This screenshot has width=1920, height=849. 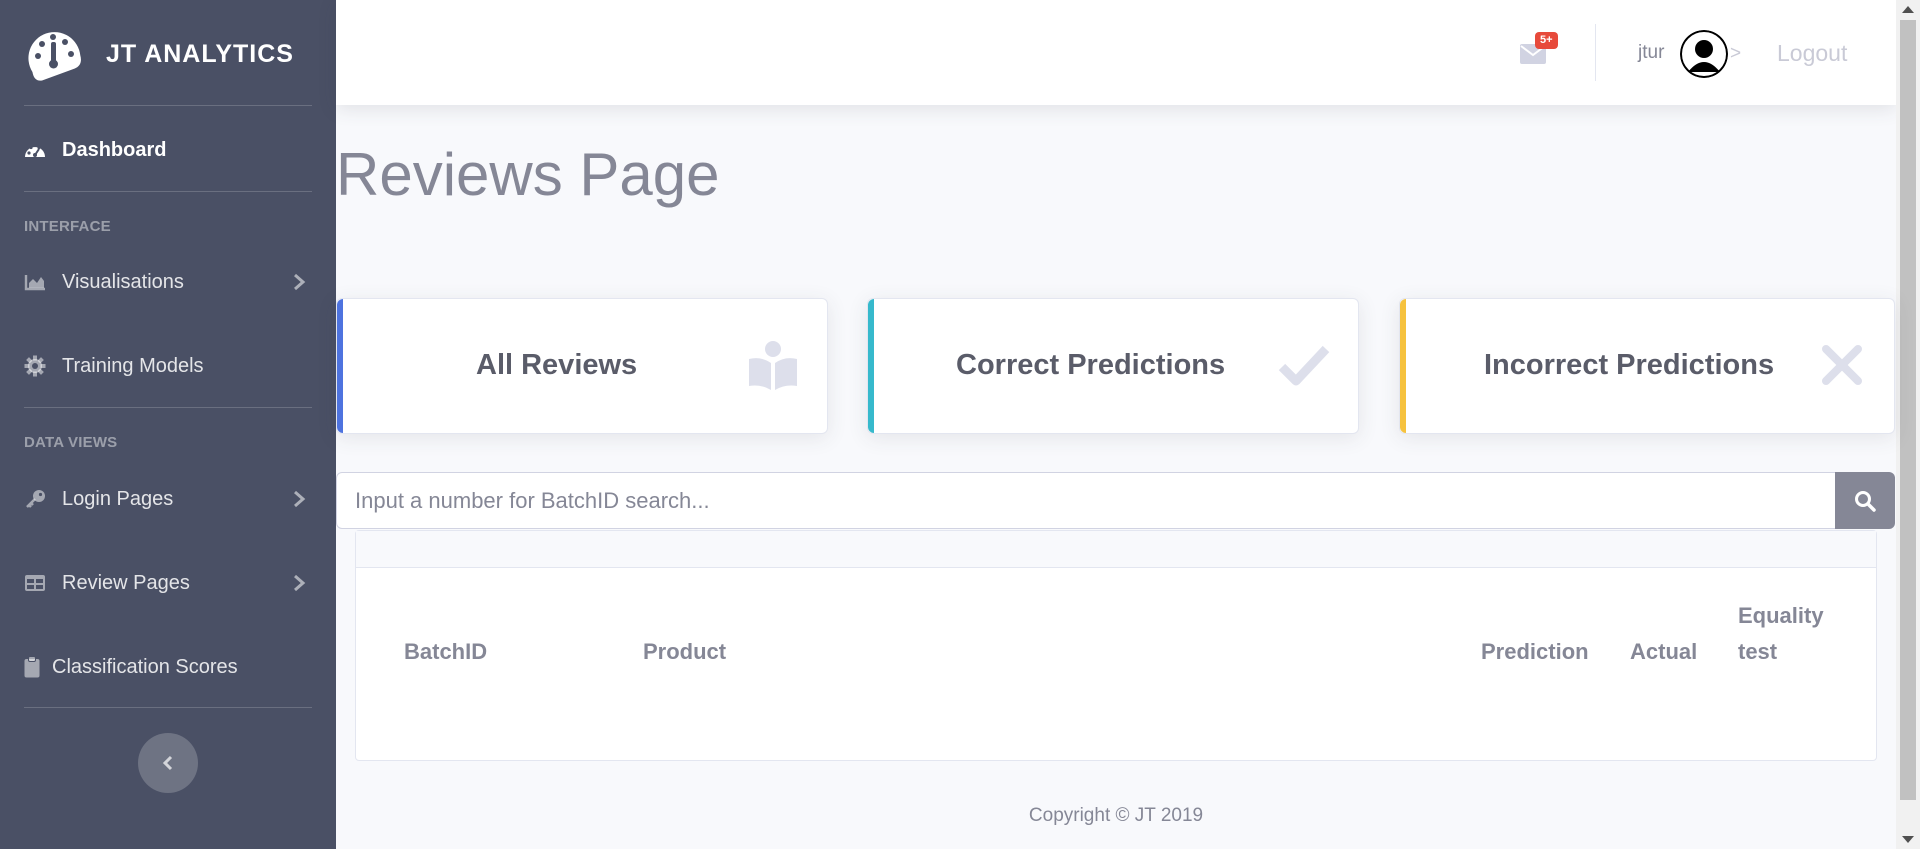 I want to click on user-name: jtur, so click(x=1651, y=53).